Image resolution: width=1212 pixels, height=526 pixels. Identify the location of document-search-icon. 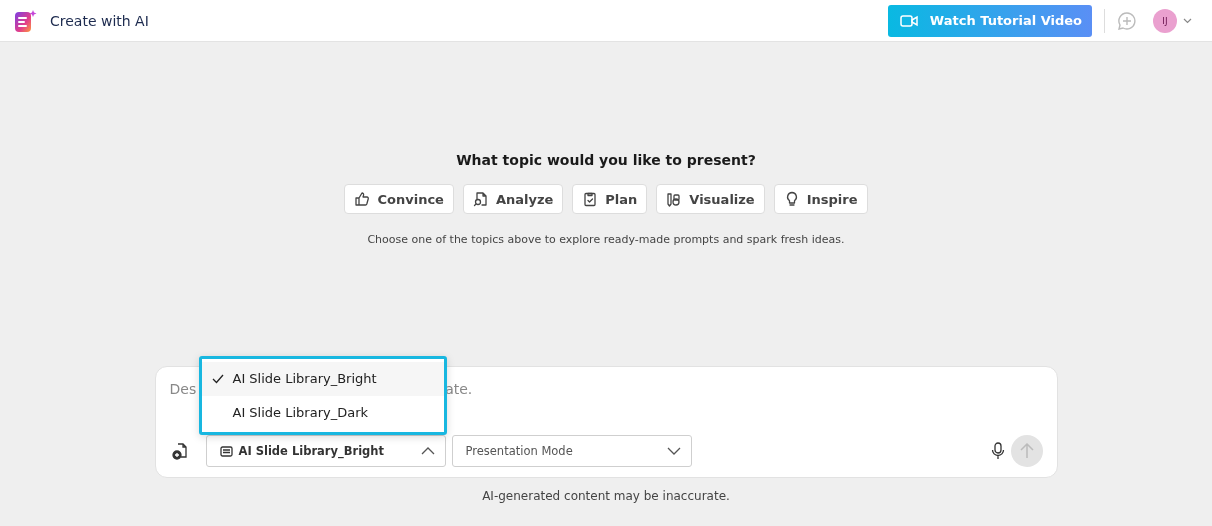
(480, 199).